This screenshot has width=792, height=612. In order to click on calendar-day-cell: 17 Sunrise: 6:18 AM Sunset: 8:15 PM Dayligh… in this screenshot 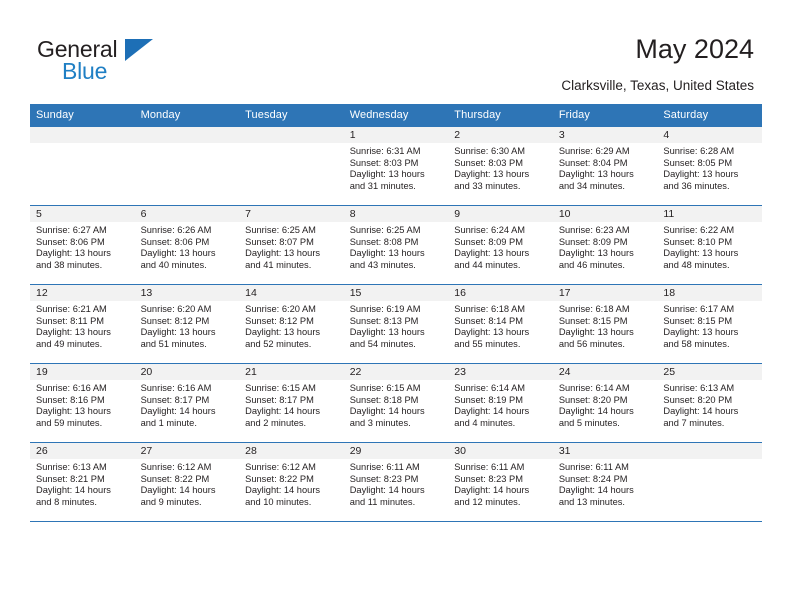, I will do `click(605, 324)`.